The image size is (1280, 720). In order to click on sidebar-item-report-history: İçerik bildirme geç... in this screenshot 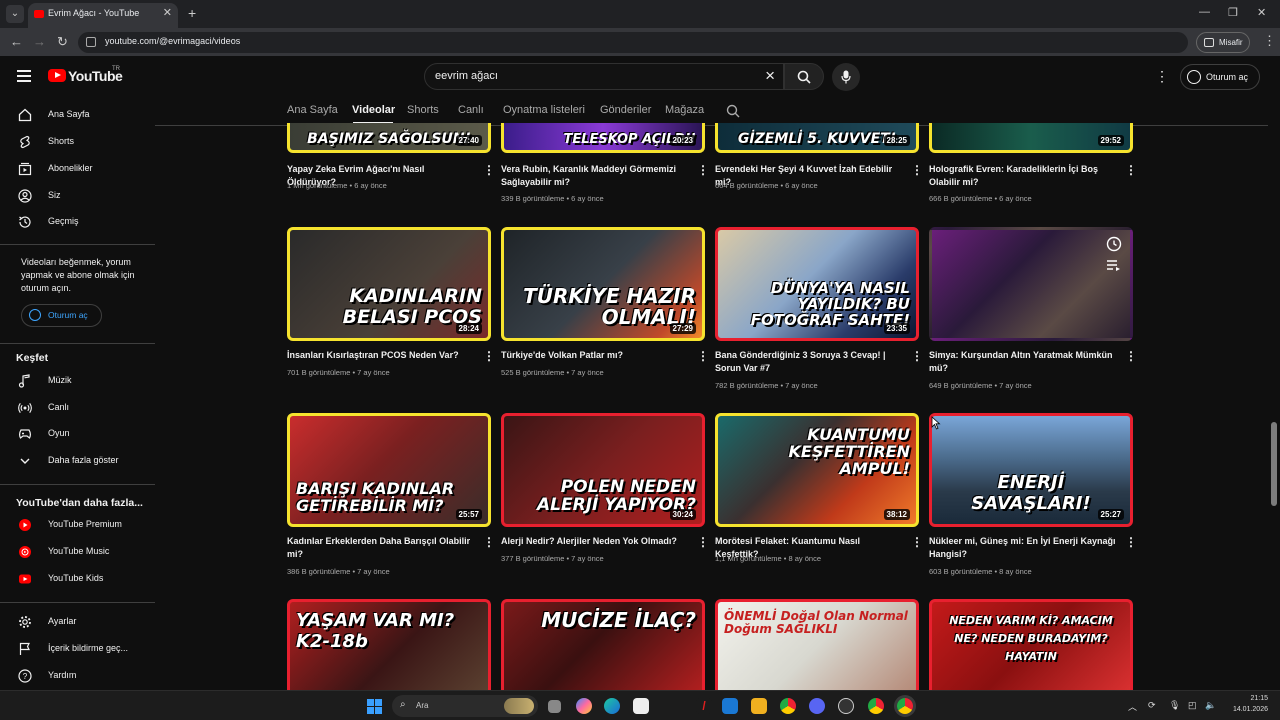, I will do `click(77, 650)`.